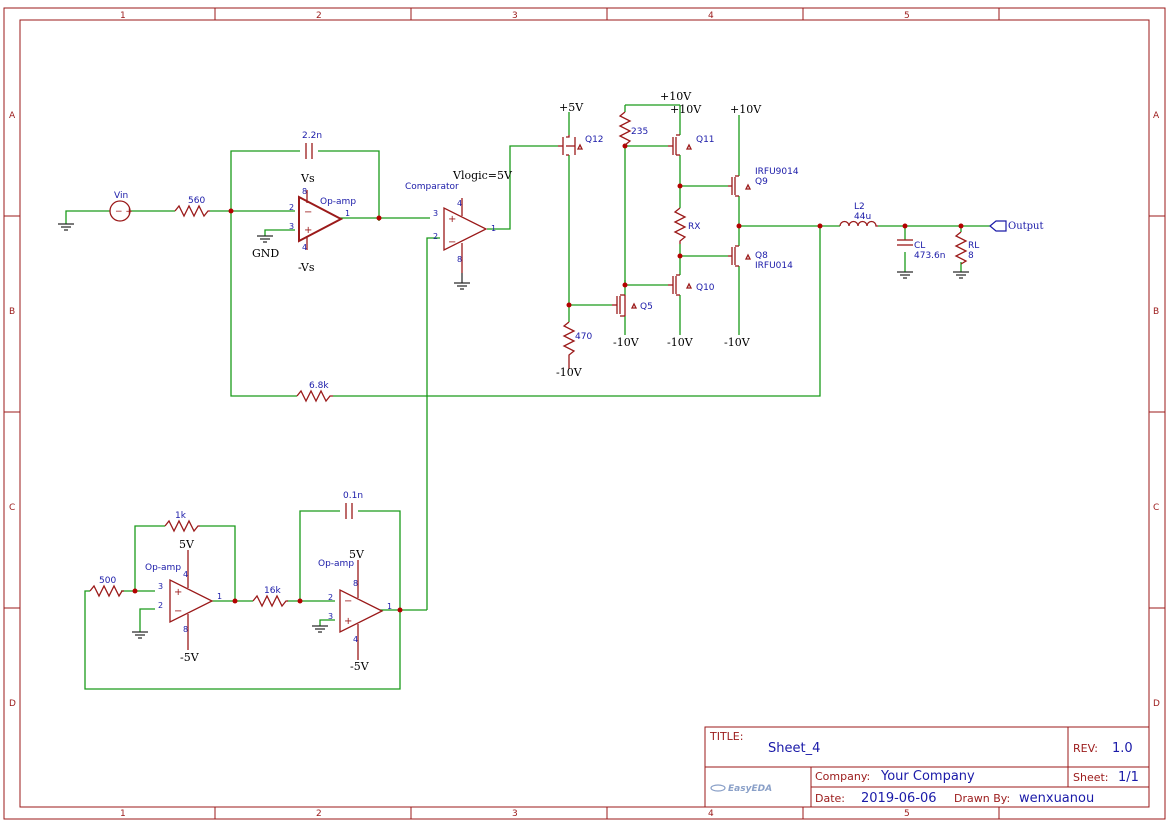 The height and width of the screenshot is (828, 1169). Describe the element at coordinates (680, 225) in the screenshot. I see `resistor-rx` at that location.